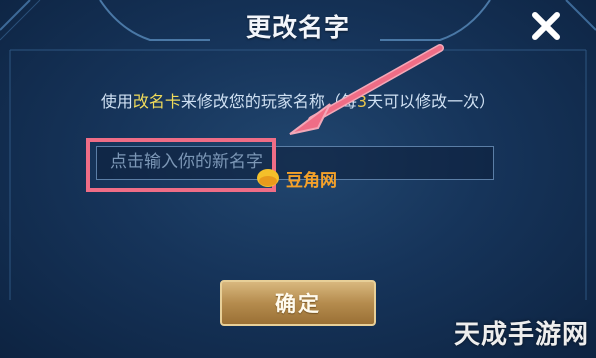 The width and height of the screenshot is (596, 358). Describe the element at coordinates (298, 303) in the screenshot. I see `confirm-button: 确定` at that location.